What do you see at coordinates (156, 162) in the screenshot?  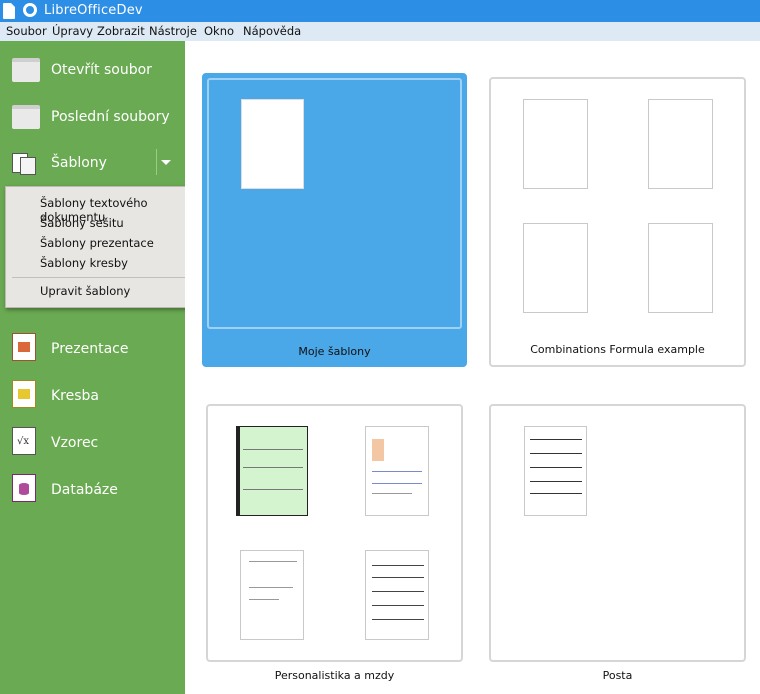 I see `templates-split-separator` at bounding box center [156, 162].